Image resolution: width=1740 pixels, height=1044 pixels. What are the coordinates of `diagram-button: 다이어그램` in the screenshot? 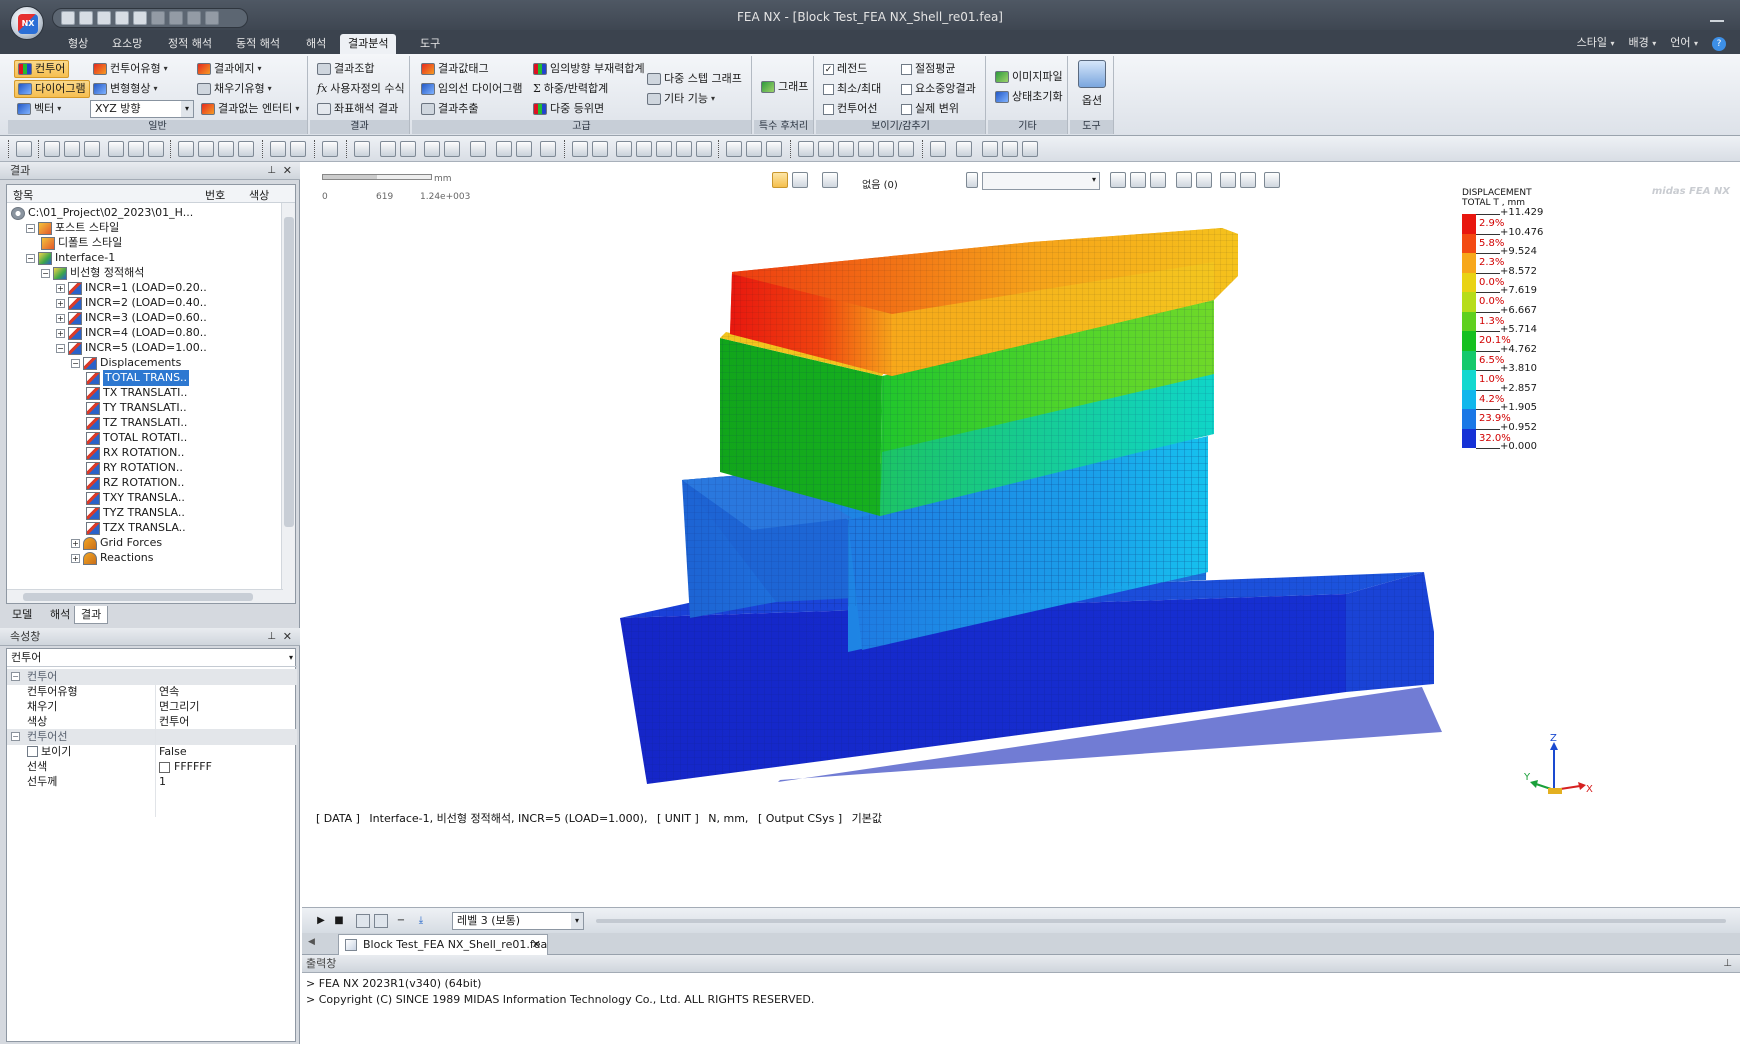 It's located at (52, 89).